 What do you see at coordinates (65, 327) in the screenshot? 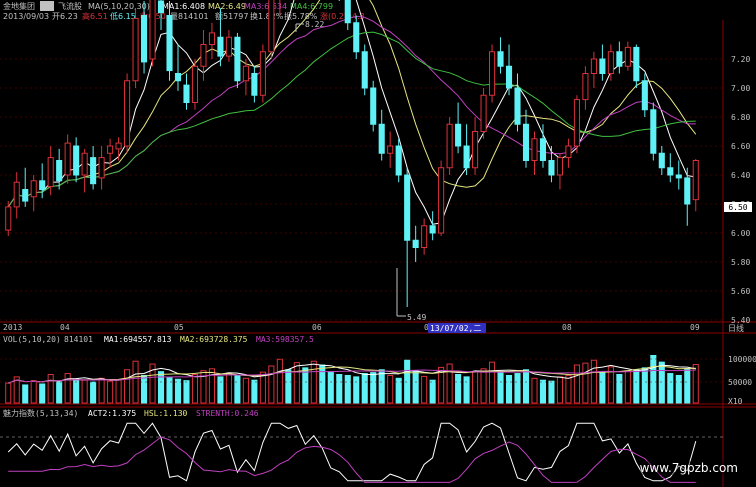
I see `date-label-04: 04` at bounding box center [65, 327].